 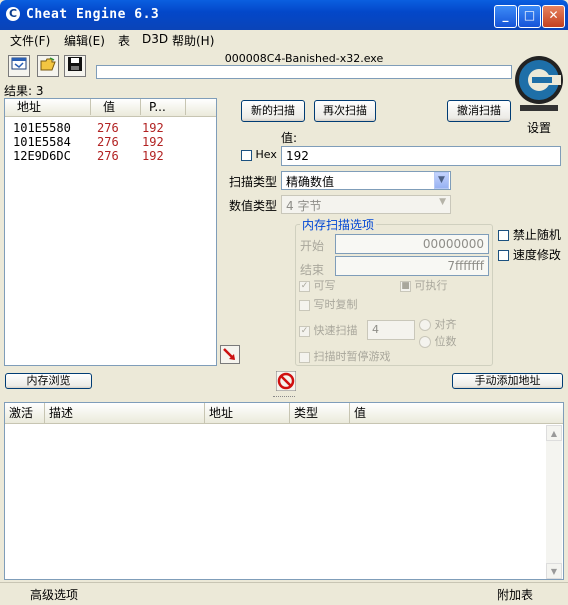 What do you see at coordinates (425, 342) in the screenshot?
I see `last-digits-radio` at bounding box center [425, 342].